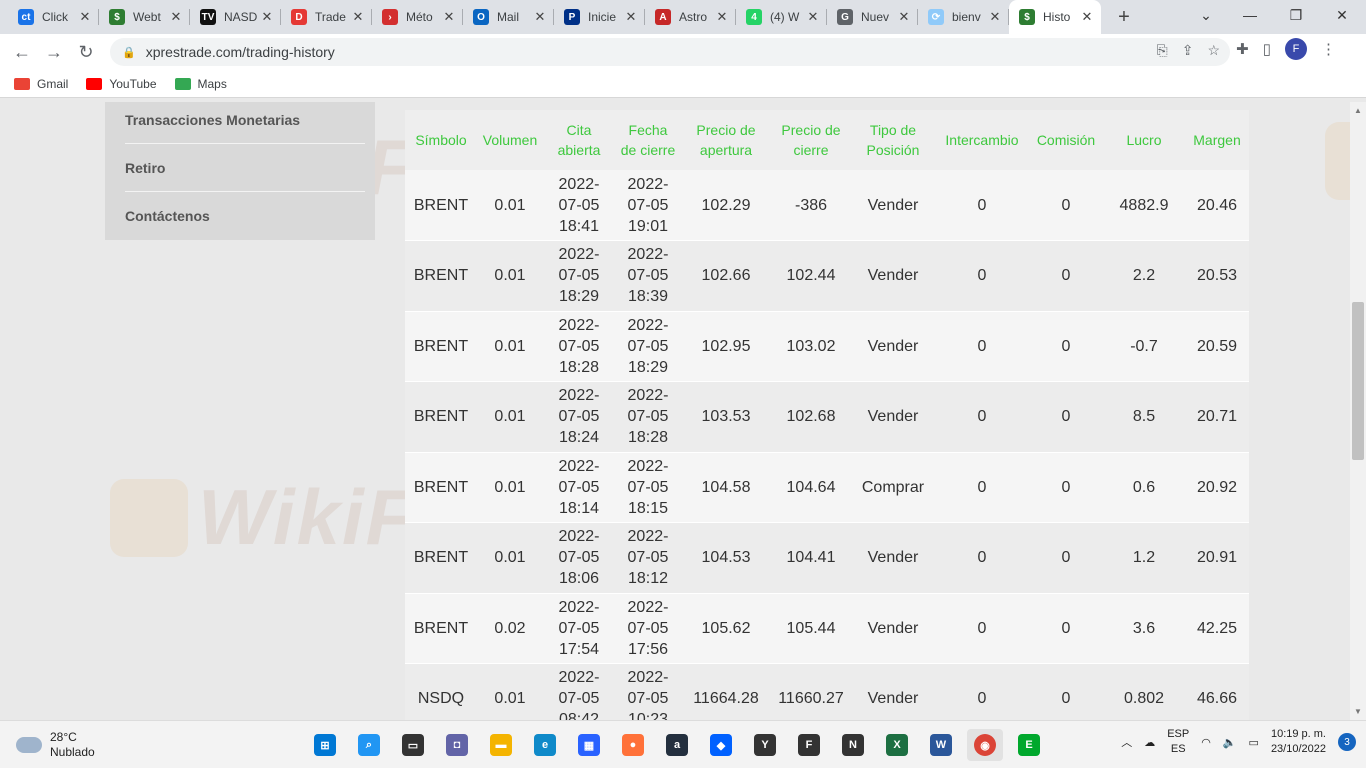 This screenshot has width=1366, height=768. Describe the element at coordinates (781, 17) in the screenshot. I see `browser-tab: 4 (4) W ✕` at that location.